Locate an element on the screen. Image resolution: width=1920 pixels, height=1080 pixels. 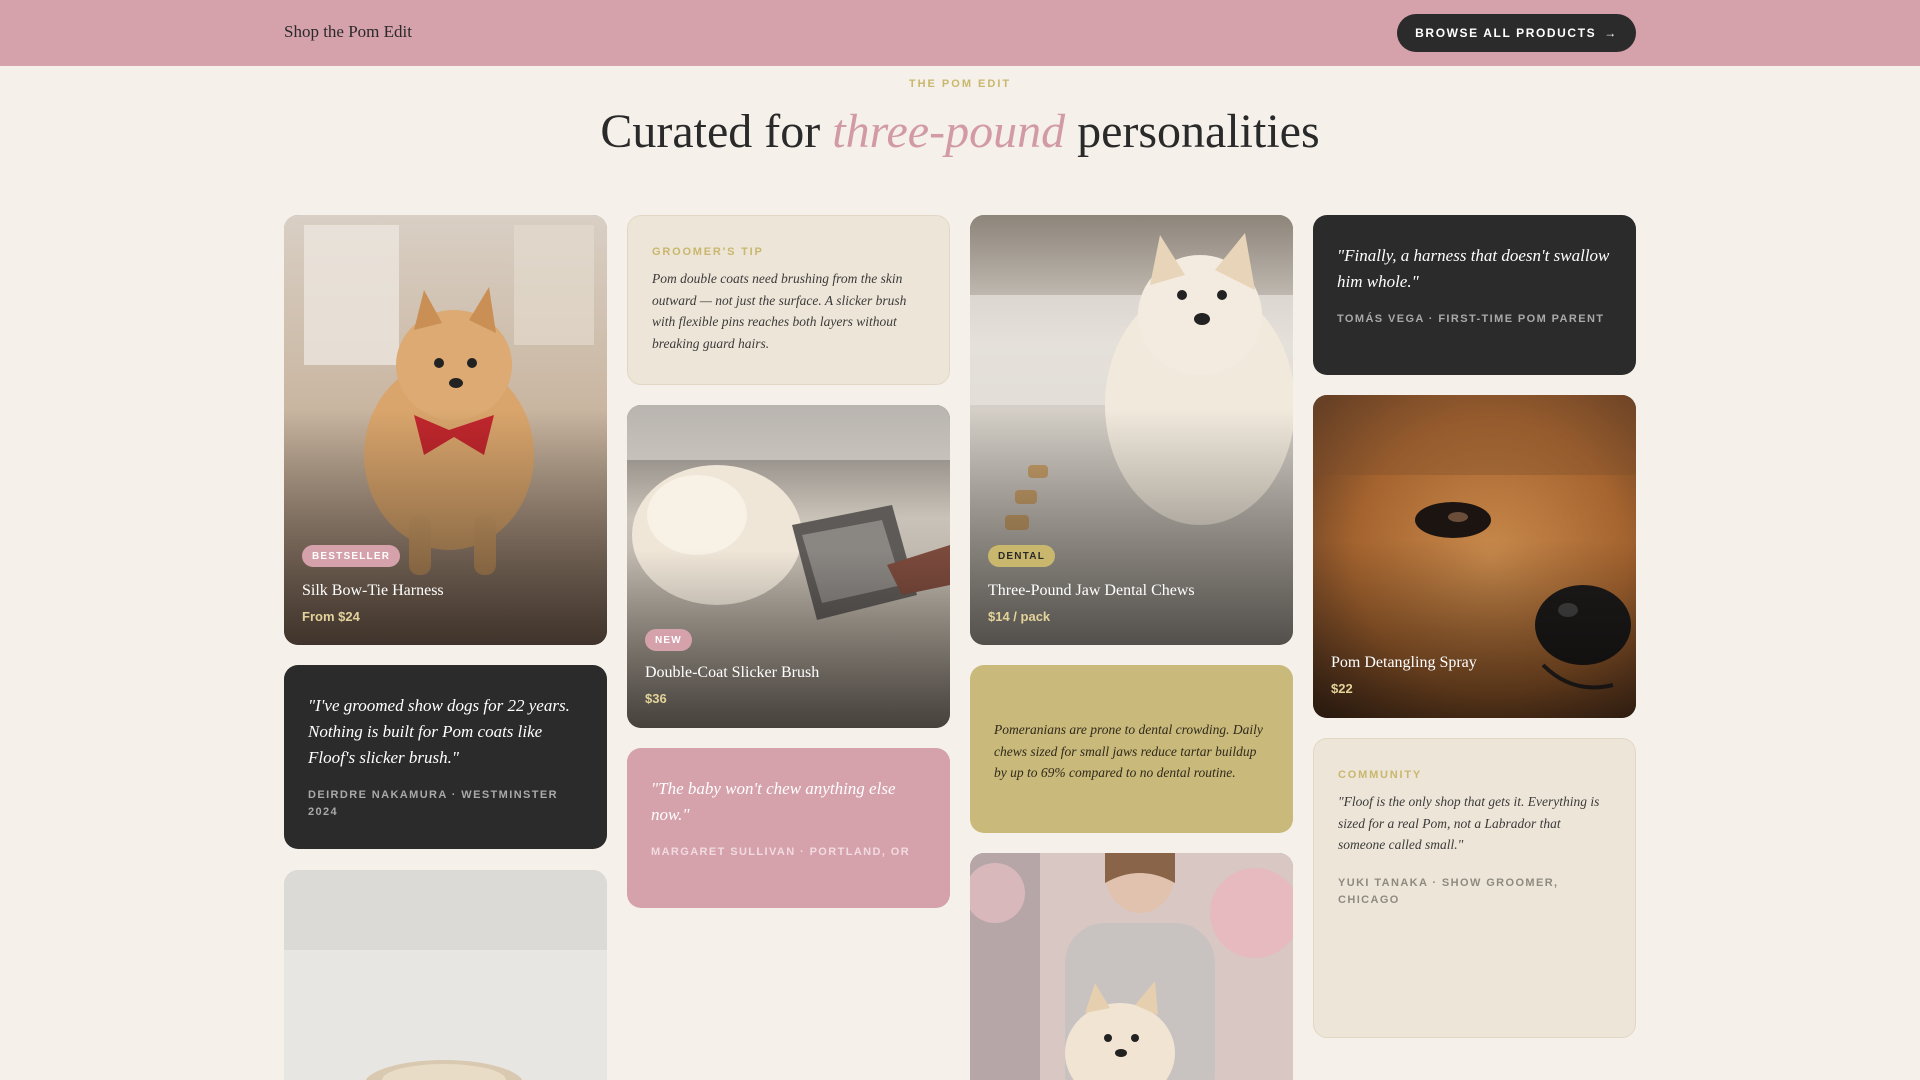
bowl-photo is located at coordinates (445, 975).